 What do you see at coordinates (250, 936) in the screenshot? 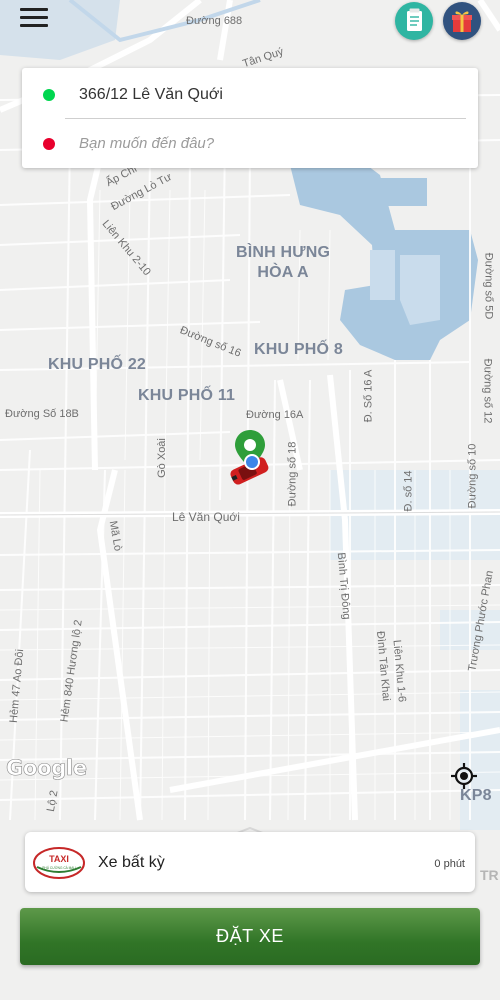
I see `book-ride-button: ĐẶT XE` at bounding box center [250, 936].